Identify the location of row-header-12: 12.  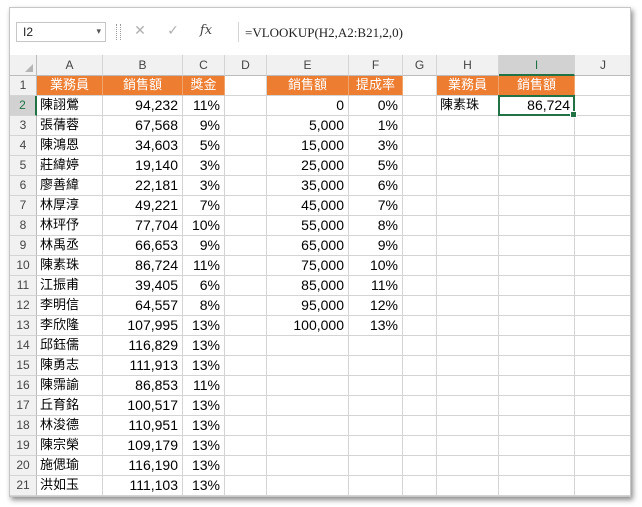
(23, 306).